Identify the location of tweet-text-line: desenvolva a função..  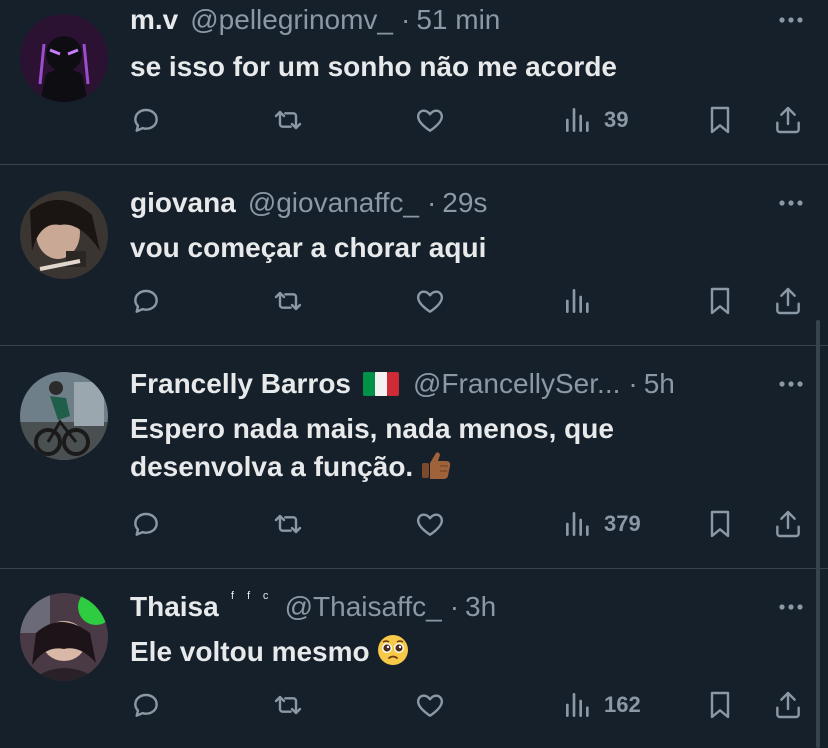
(450, 467).